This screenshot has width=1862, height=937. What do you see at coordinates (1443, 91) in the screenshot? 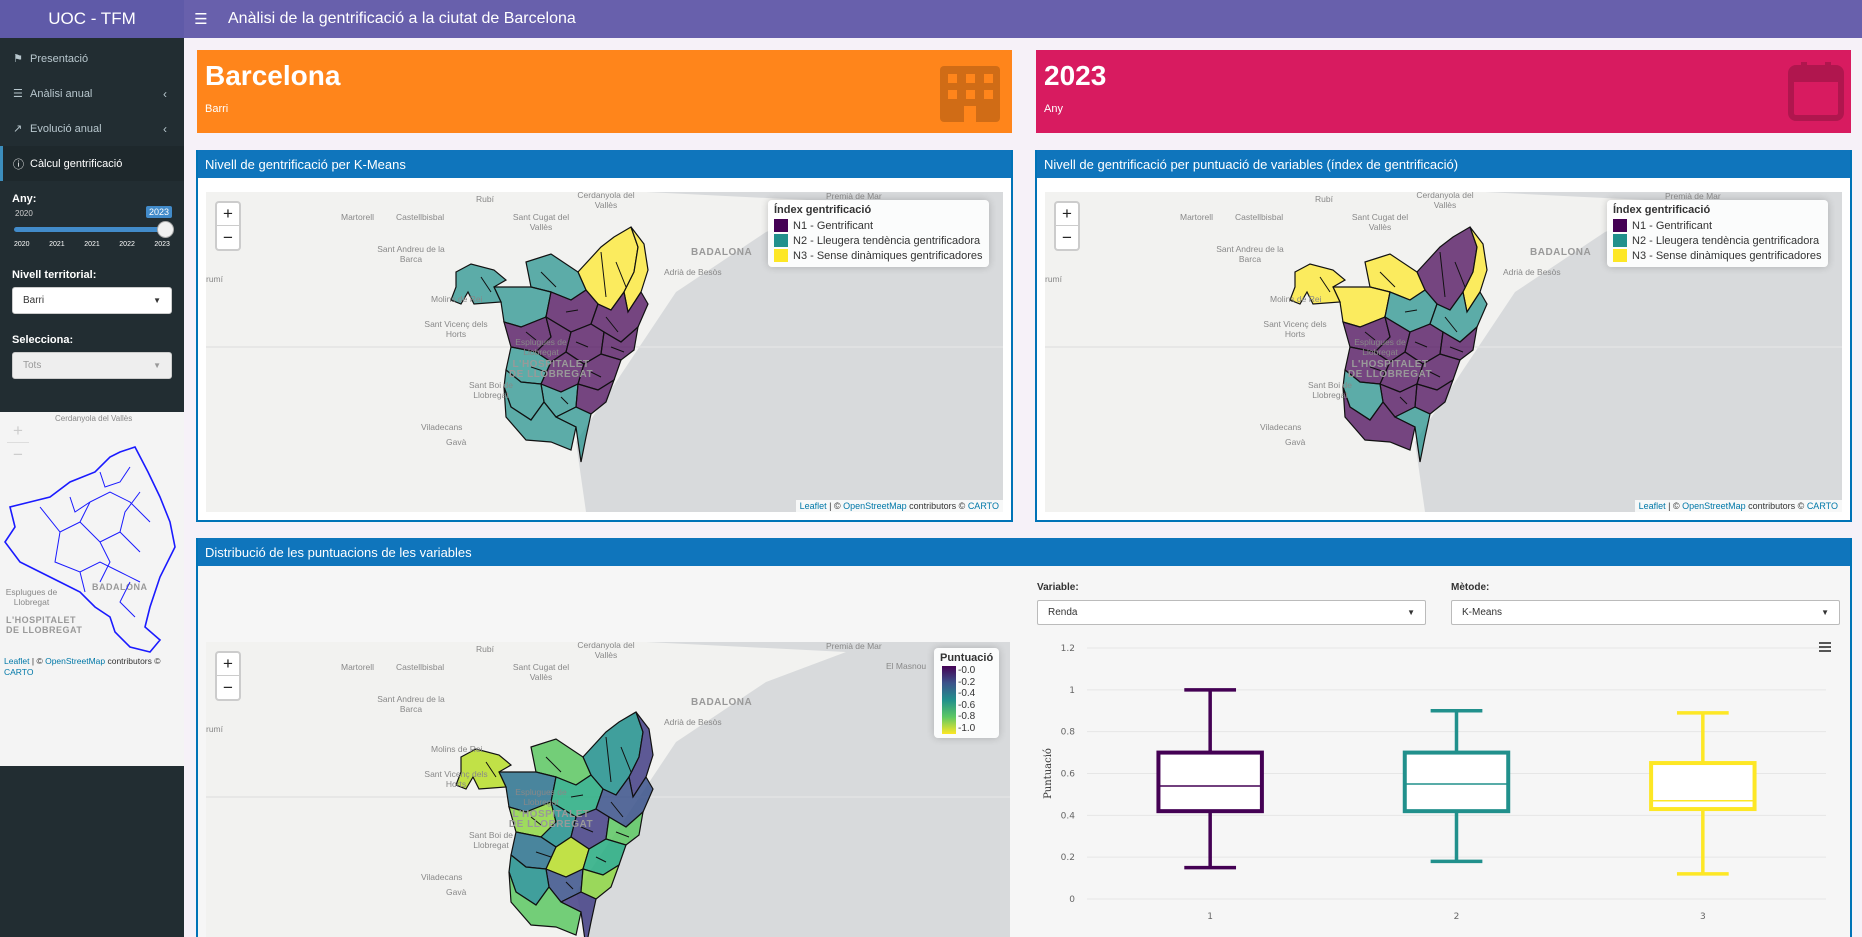
I see `value-box-any: 2023 Any` at bounding box center [1443, 91].